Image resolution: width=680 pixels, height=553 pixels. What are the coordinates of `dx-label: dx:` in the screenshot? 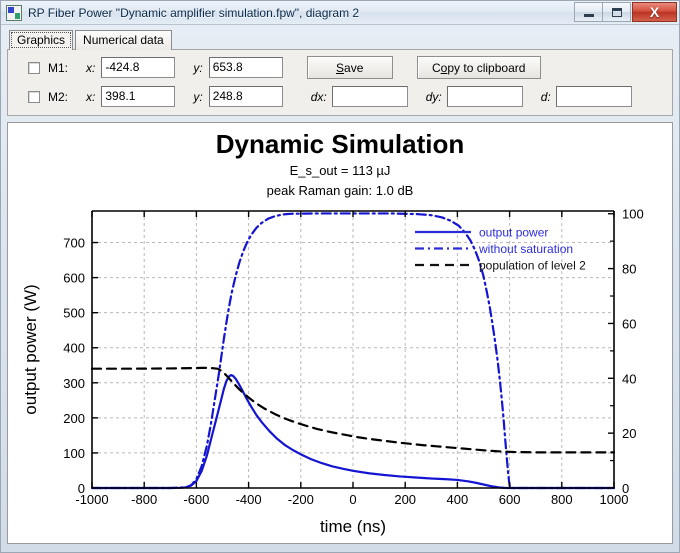 It's located at (318, 96).